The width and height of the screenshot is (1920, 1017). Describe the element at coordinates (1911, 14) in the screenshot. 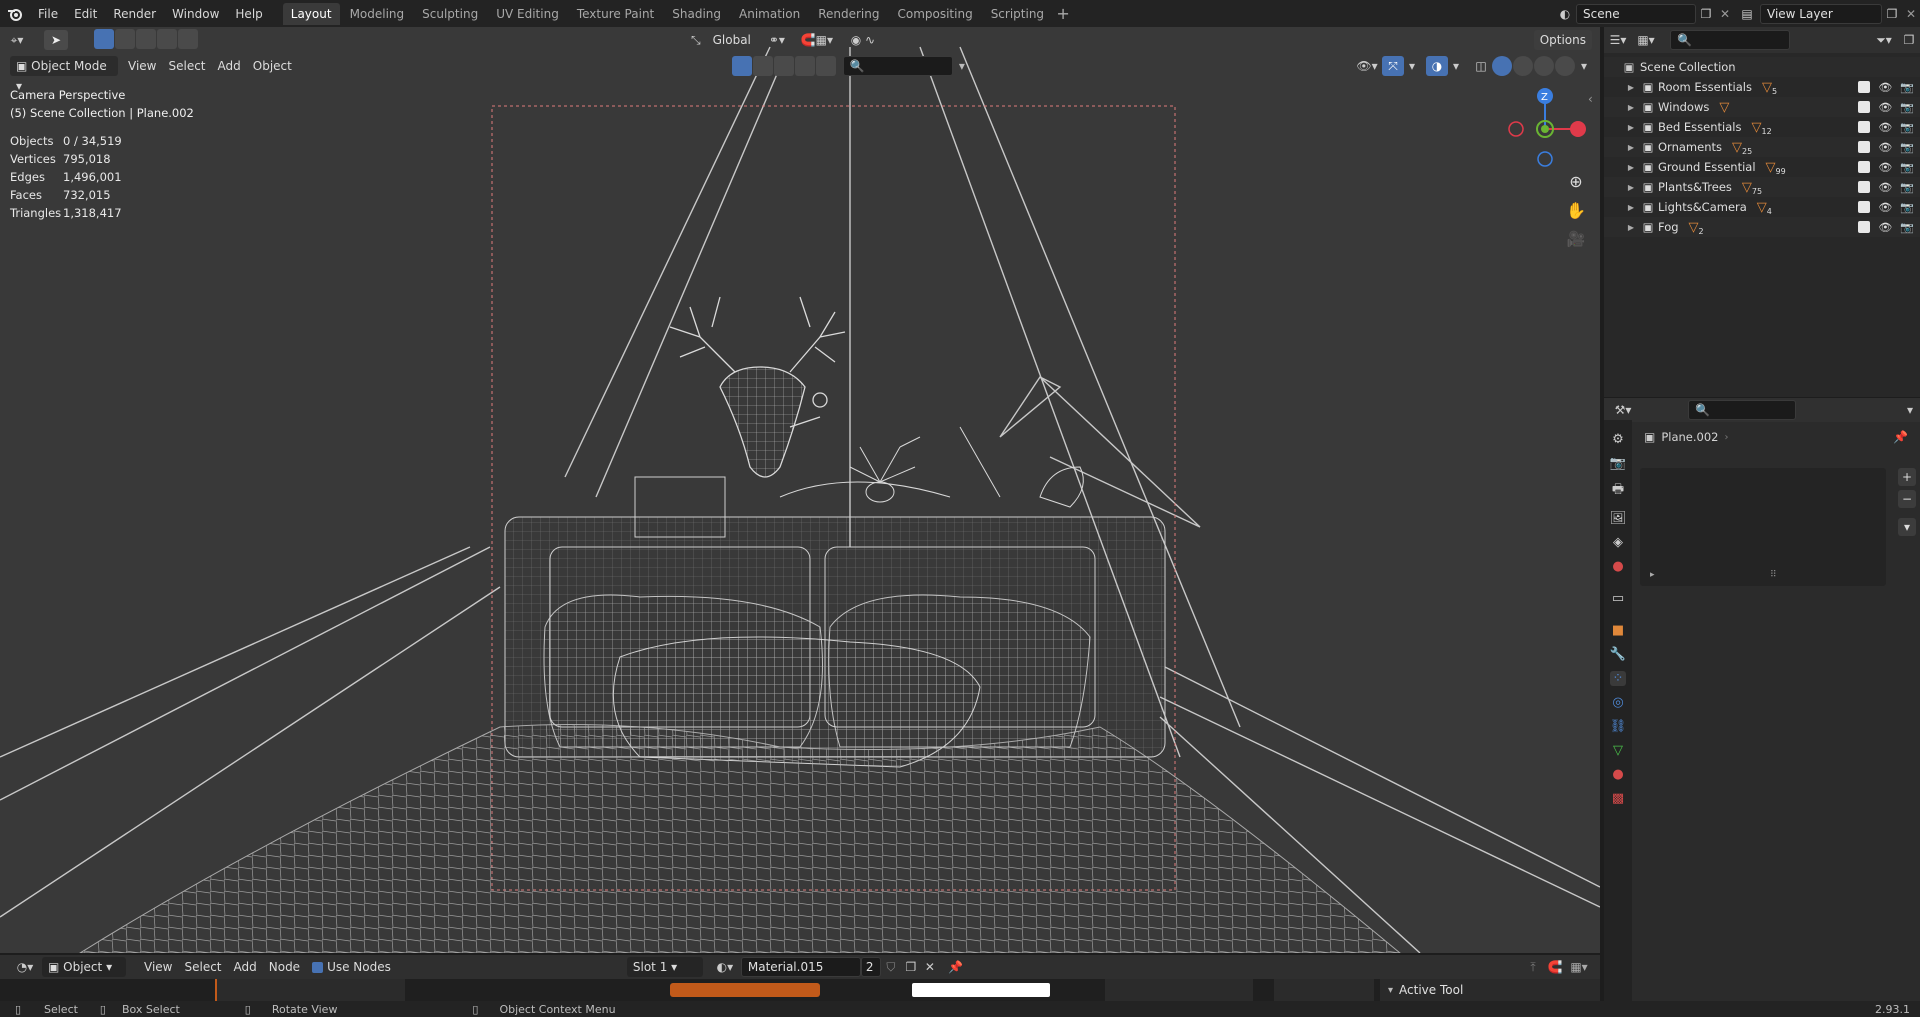

I see `delete-view-layer-icon: ✕` at that location.